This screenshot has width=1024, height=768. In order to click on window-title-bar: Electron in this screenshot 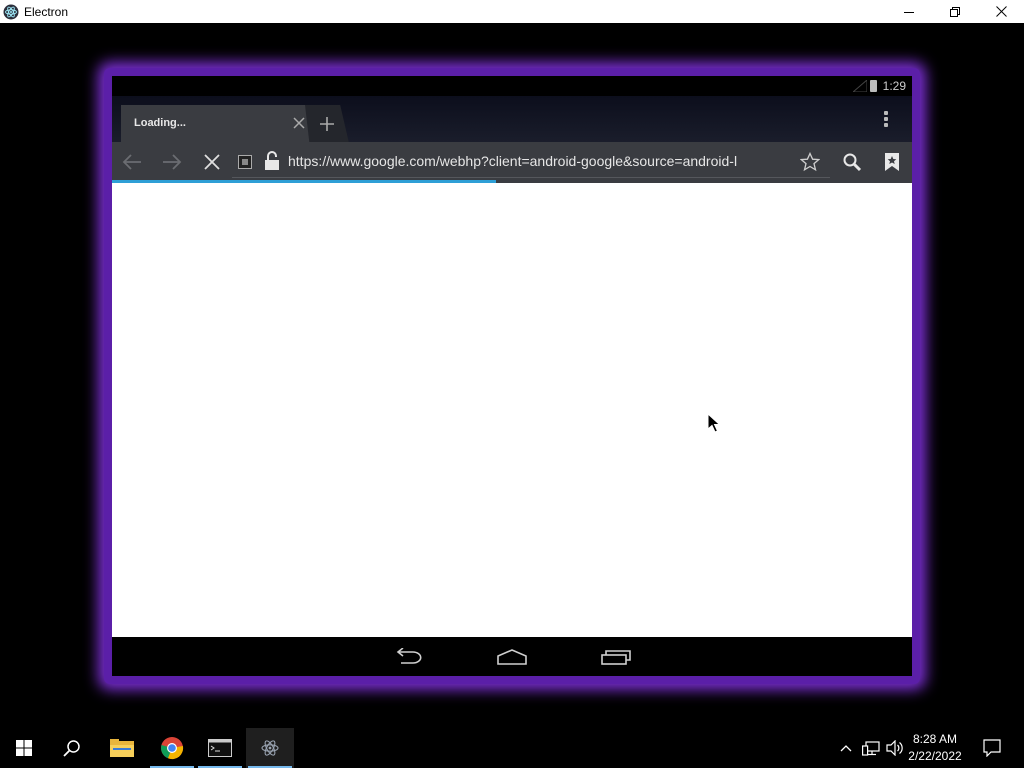, I will do `click(512, 11)`.